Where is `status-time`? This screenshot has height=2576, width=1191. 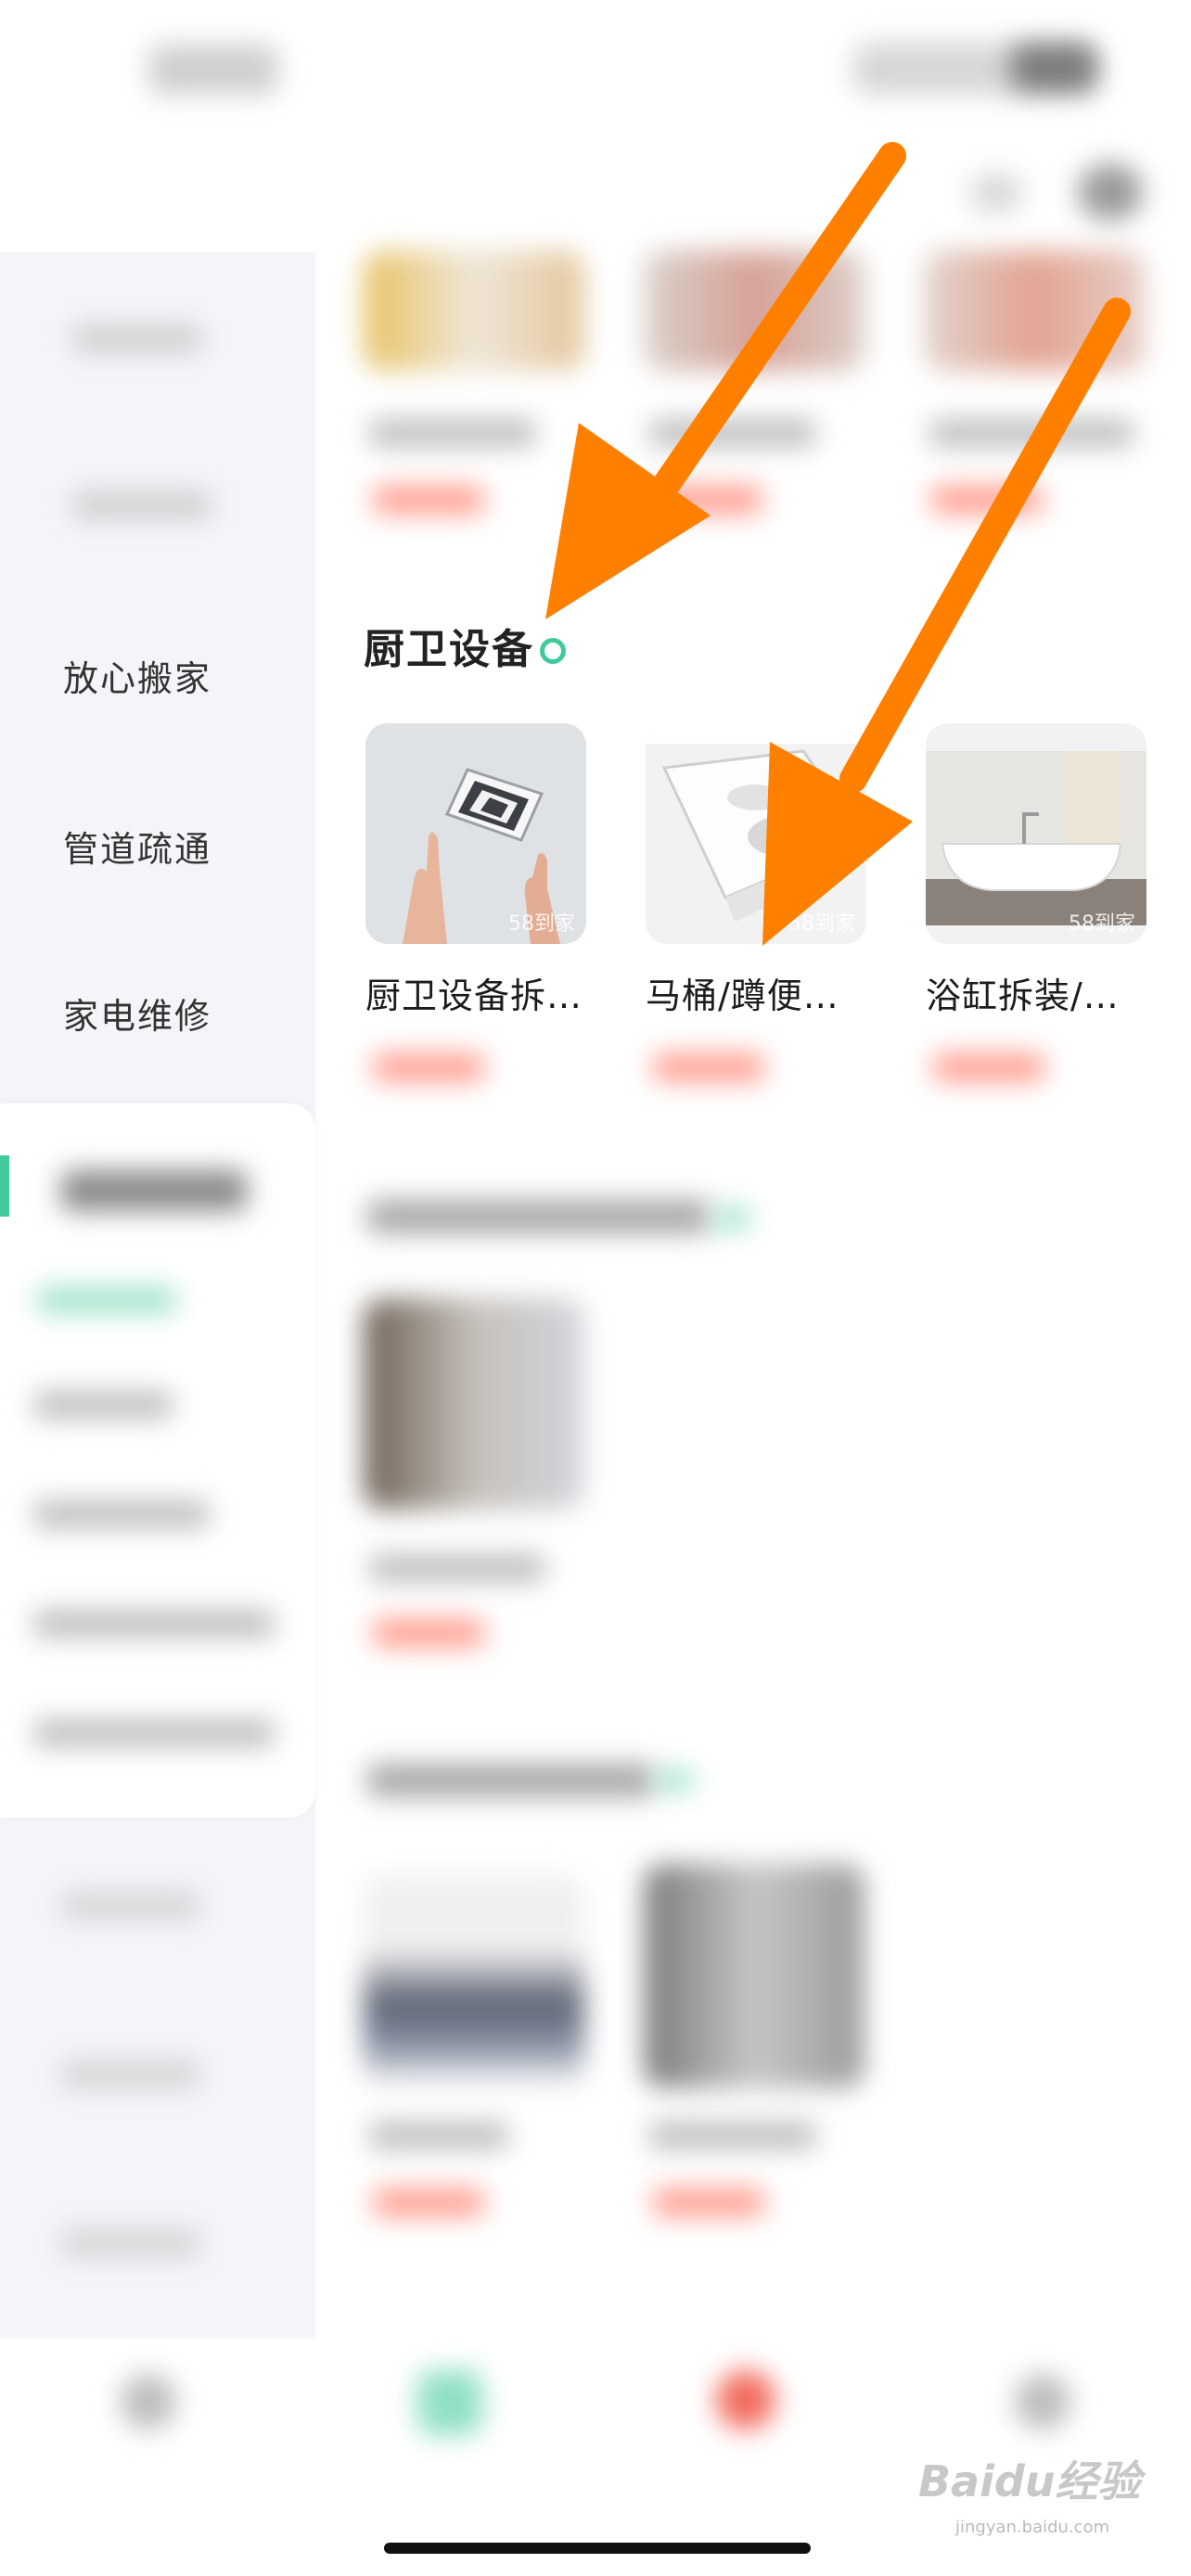 status-time is located at coordinates (213, 70).